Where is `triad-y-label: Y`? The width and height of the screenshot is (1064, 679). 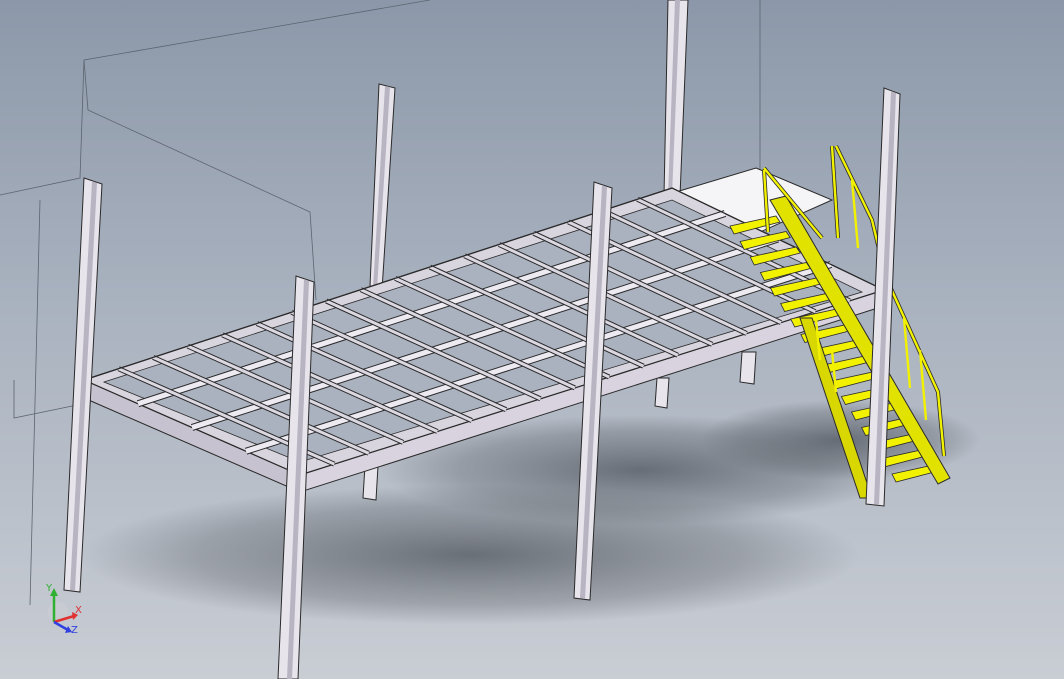
triad-y-label: Y is located at coordinates (49, 588).